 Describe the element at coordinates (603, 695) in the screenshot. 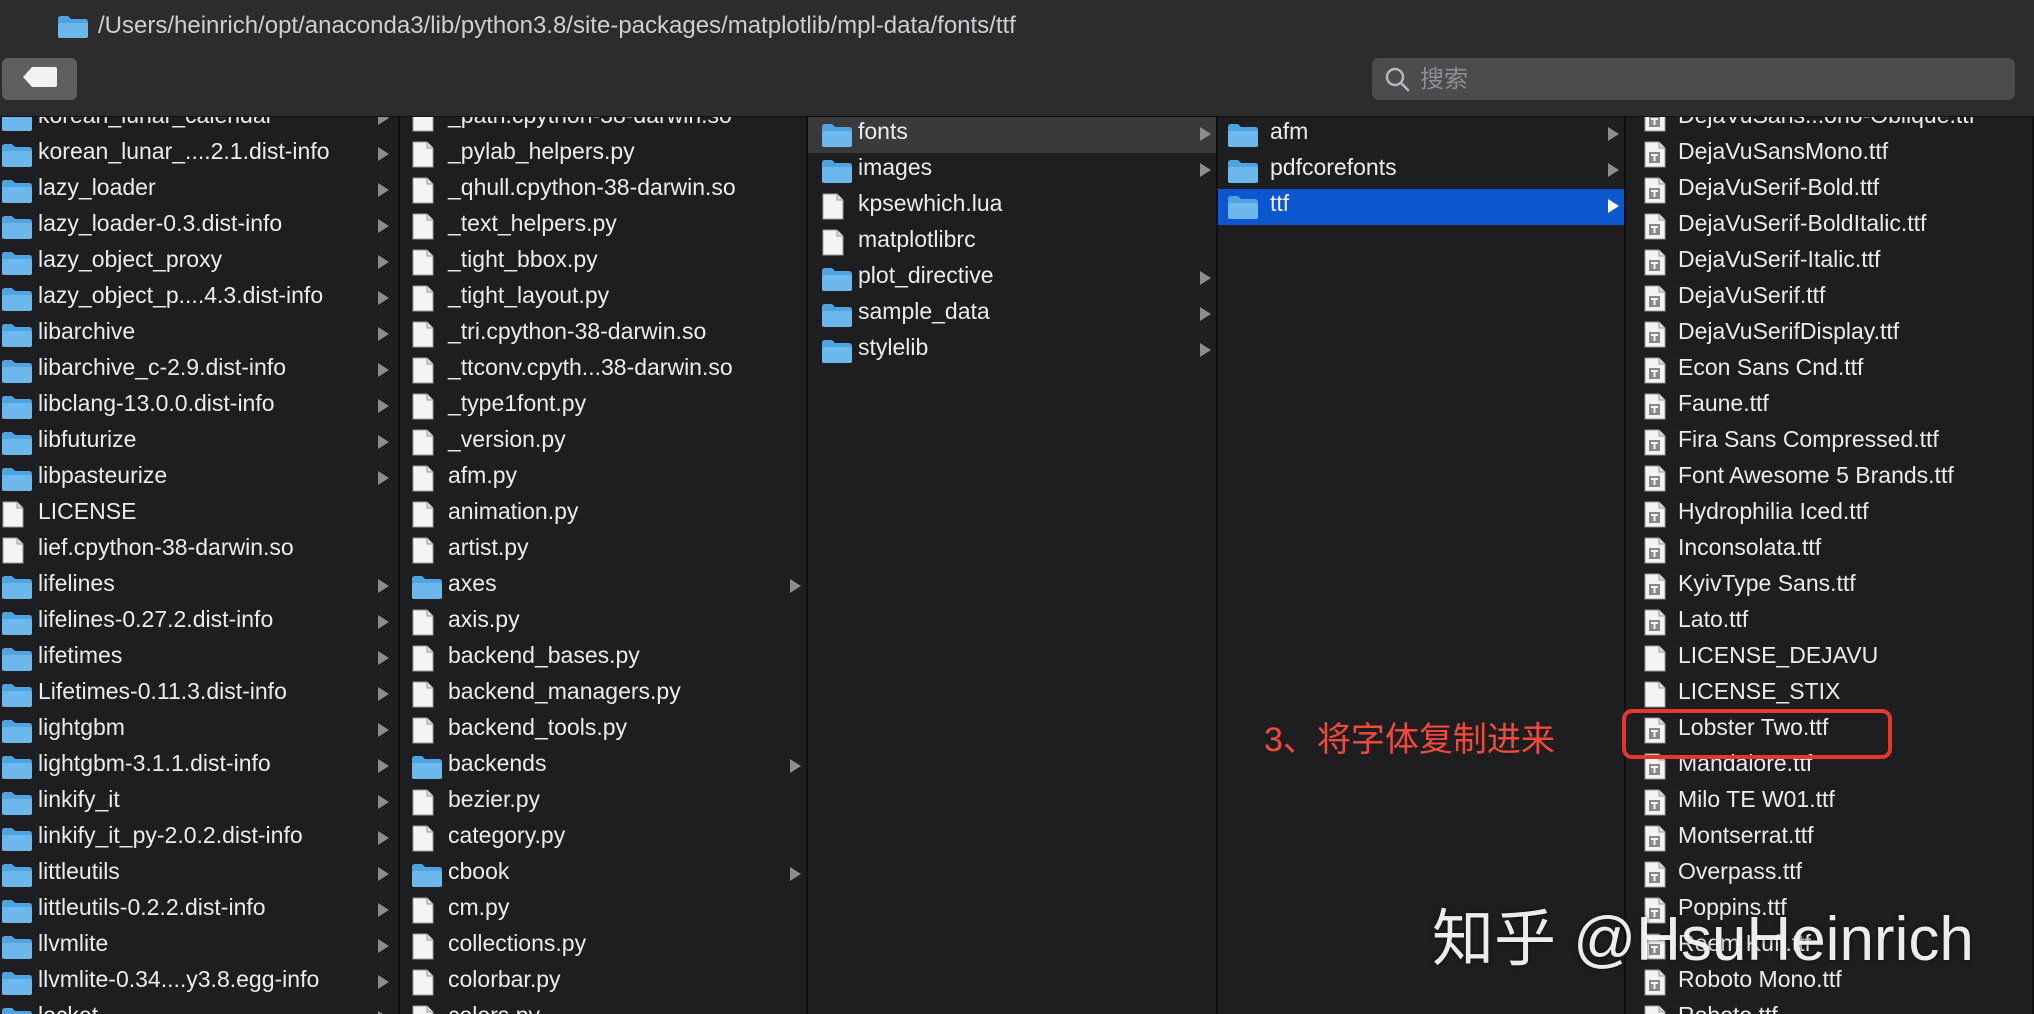

I see `file-item: backend_managers.py` at that location.